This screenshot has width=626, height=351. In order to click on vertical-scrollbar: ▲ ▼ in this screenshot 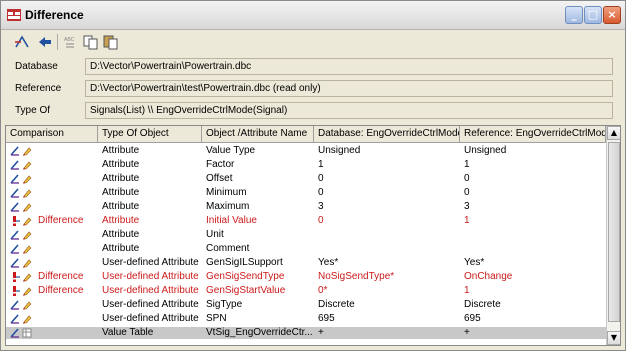, I will do `click(613, 235)`.